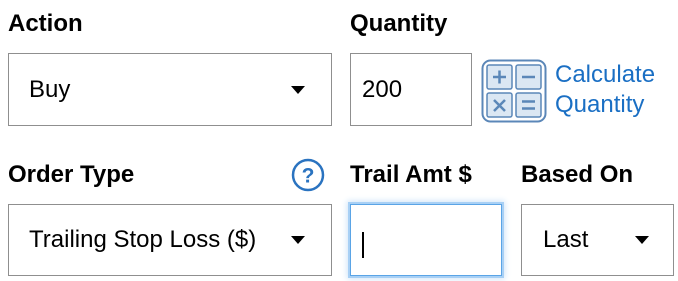 This screenshot has width=678, height=281. Describe the element at coordinates (577, 174) in the screenshot. I see `based-on-label: Based On` at that location.